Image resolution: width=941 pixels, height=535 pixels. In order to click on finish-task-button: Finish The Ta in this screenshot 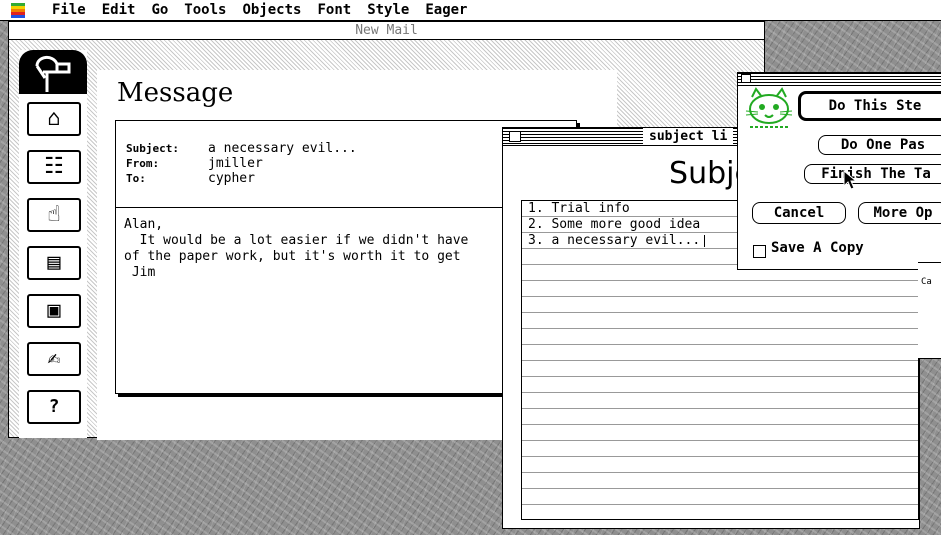, I will do `click(872, 174)`.